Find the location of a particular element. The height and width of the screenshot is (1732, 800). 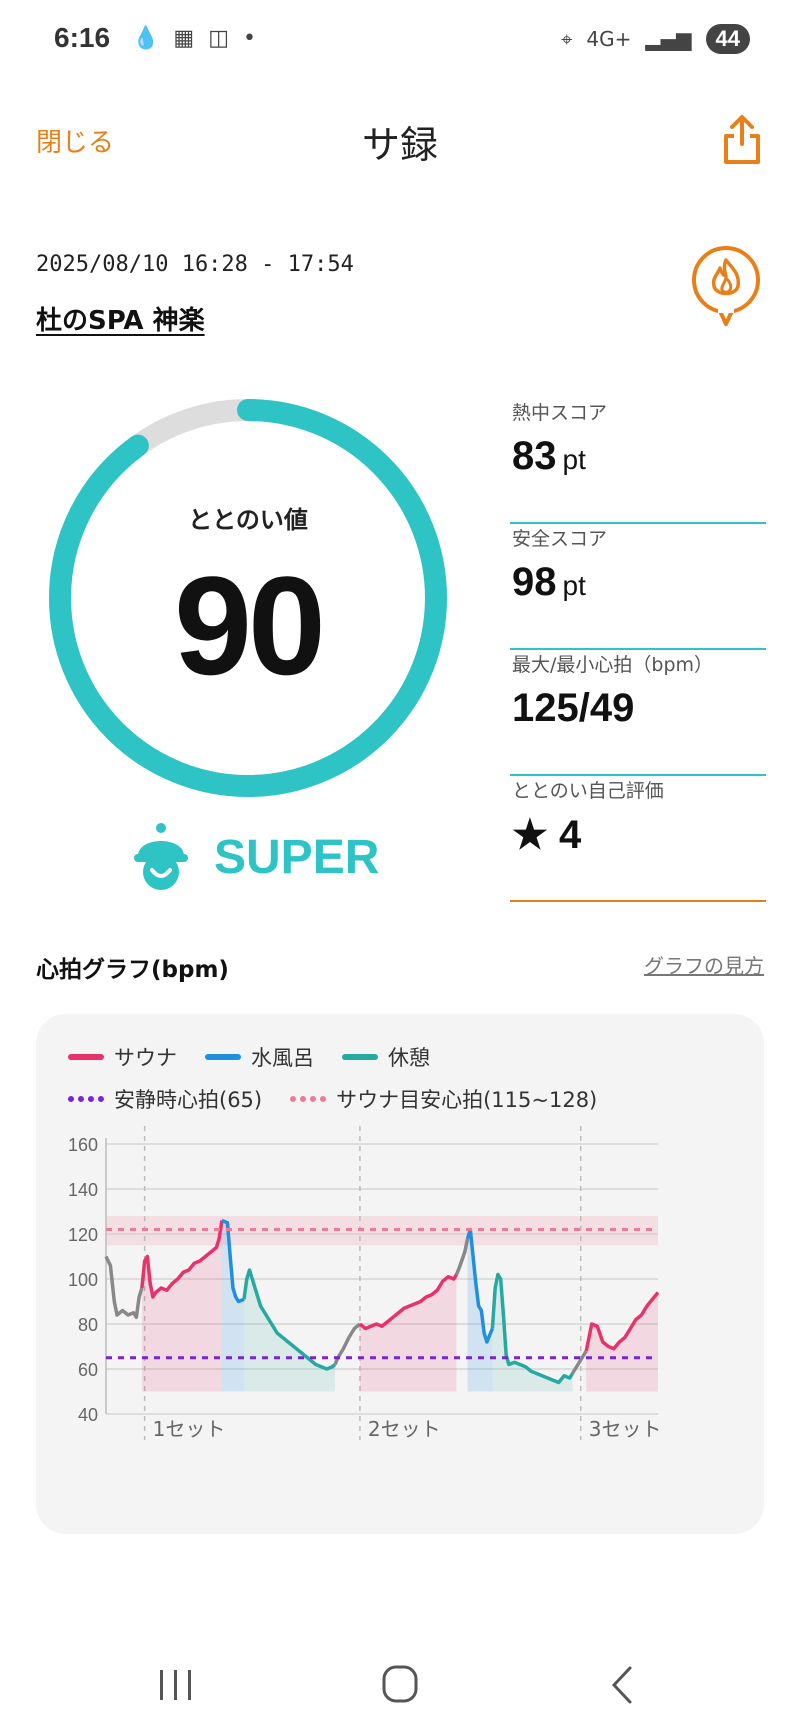

score-value: 125/49 is located at coordinates (573, 708).